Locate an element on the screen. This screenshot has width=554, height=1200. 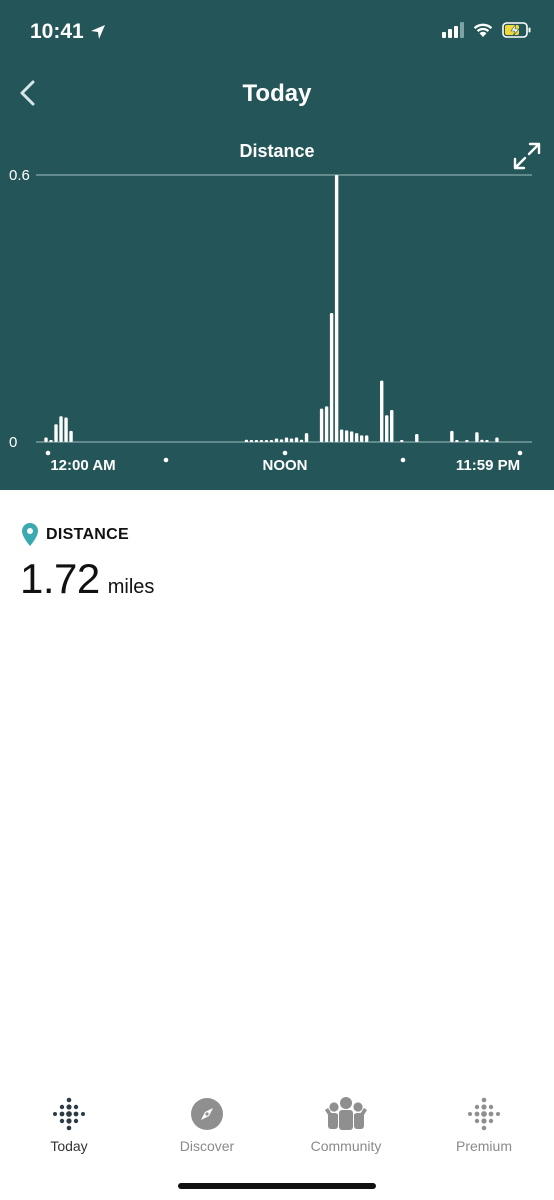
home-indicator is located at coordinates (277, 1186).